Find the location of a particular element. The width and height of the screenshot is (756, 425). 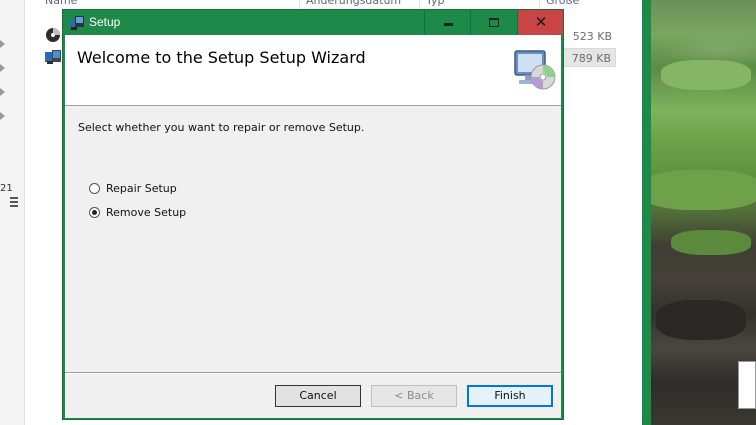

repair-label: Repair Setup is located at coordinates (141, 188).